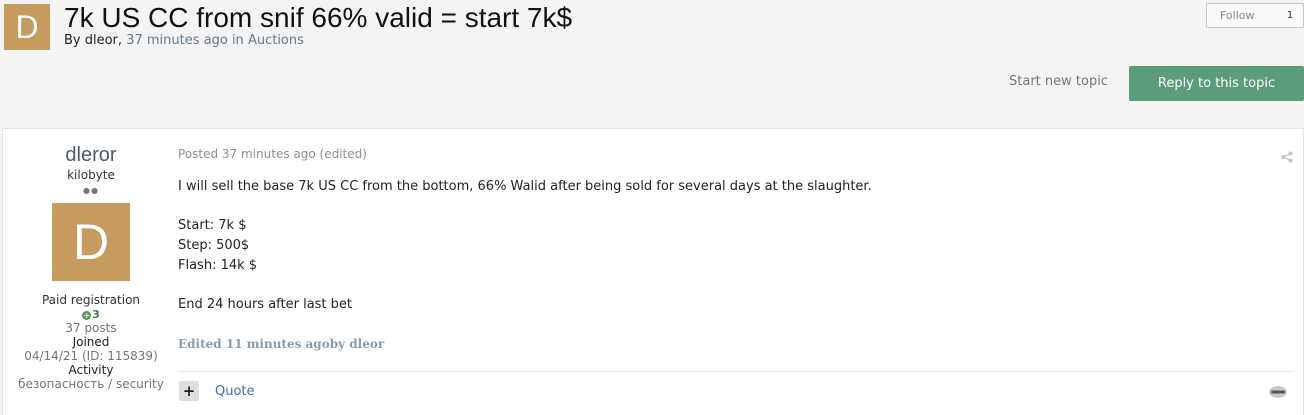  What do you see at coordinates (281, 344) in the screenshot?
I see `edited-note: Edited 11 minutes agoby dleor` at bounding box center [281, 344].